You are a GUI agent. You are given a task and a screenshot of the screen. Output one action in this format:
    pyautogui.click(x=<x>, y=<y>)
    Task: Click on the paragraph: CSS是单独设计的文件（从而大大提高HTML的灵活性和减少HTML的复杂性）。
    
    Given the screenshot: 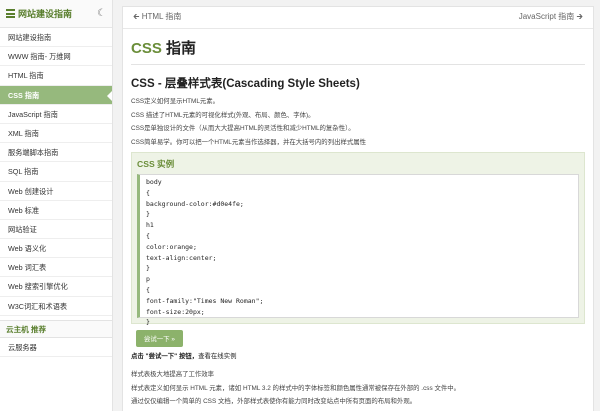 What is the action you would take?
    pyautogui.click(x=243, y=128)
    